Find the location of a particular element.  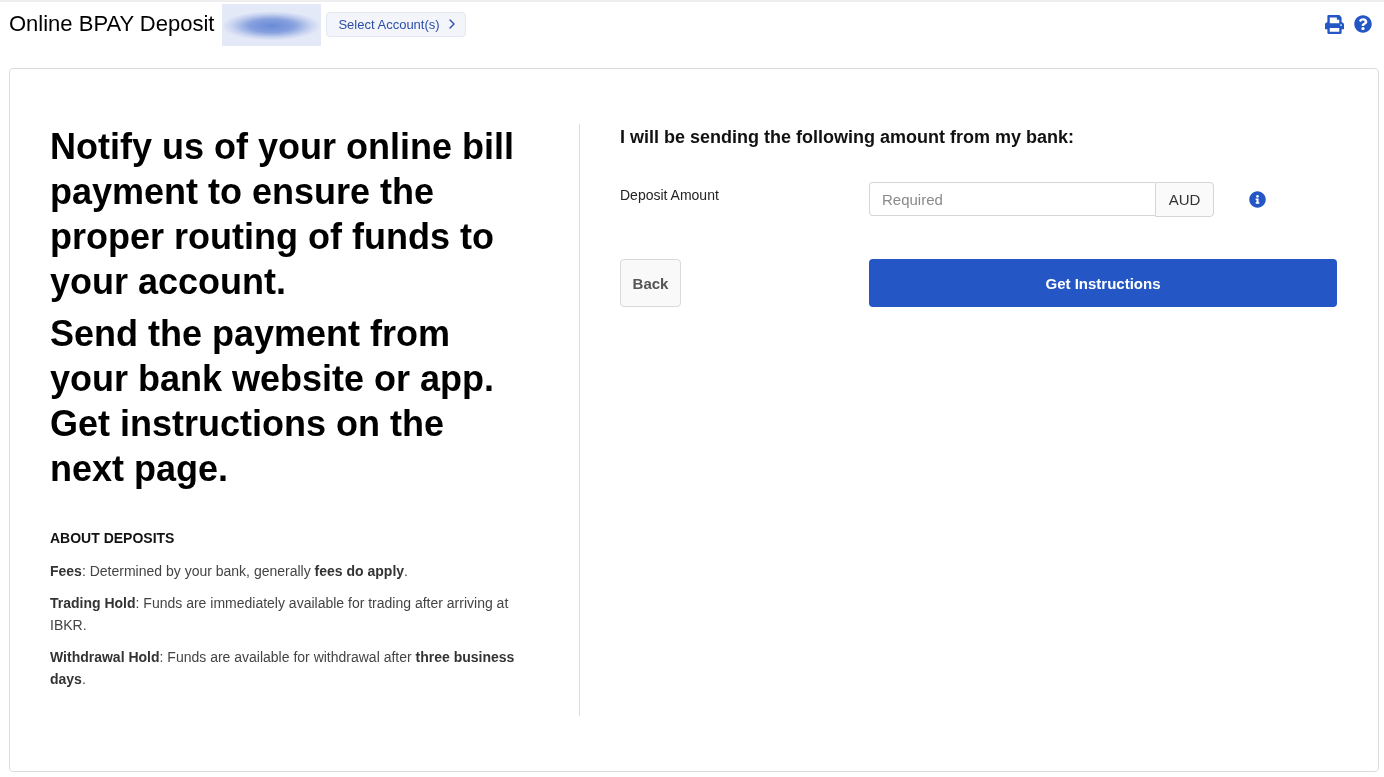

headline-text: Notify us of your online bill payment to ensure the proper routing of funds to your account. is located at coordinates (282, 214).